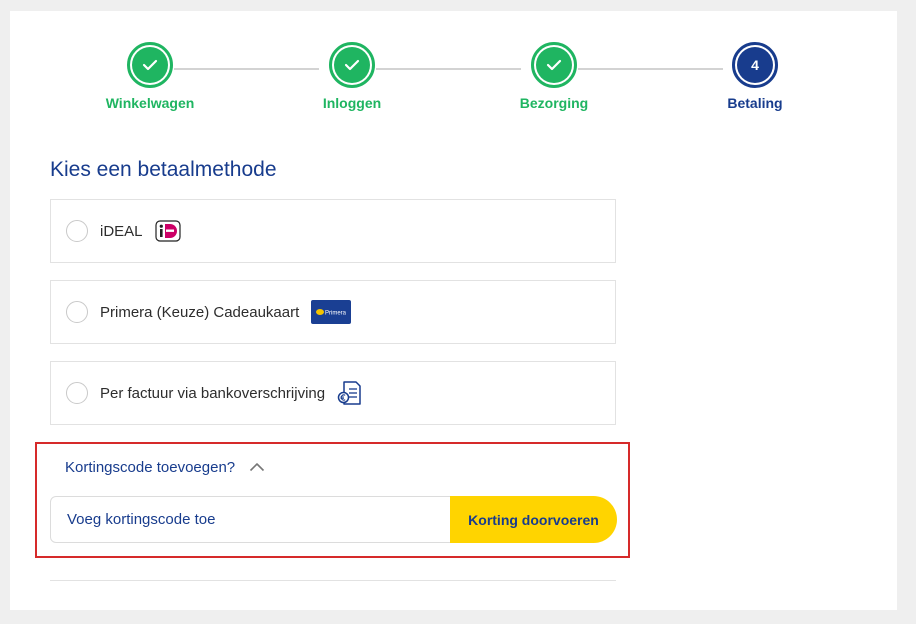 This screenshot has height=624, width=916. I want to click on step-winkelwagen: Winkelwagen, so click(150, 76).